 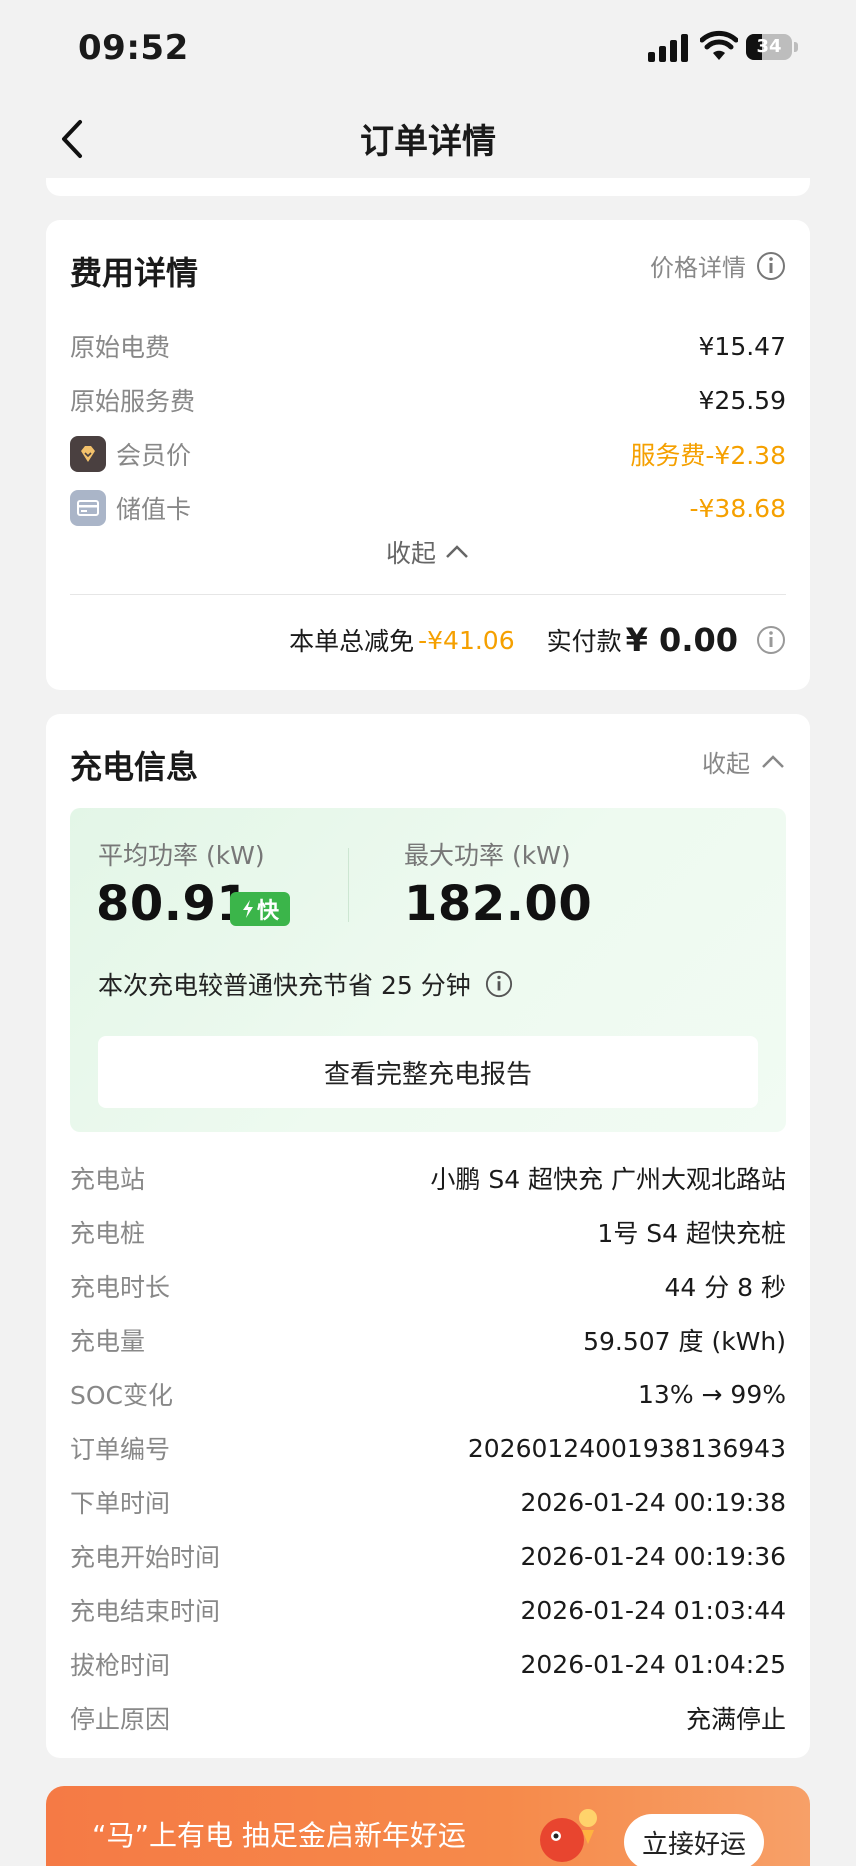 I want to click on status-bar: 09:52 34, so click(x=428, y=48).